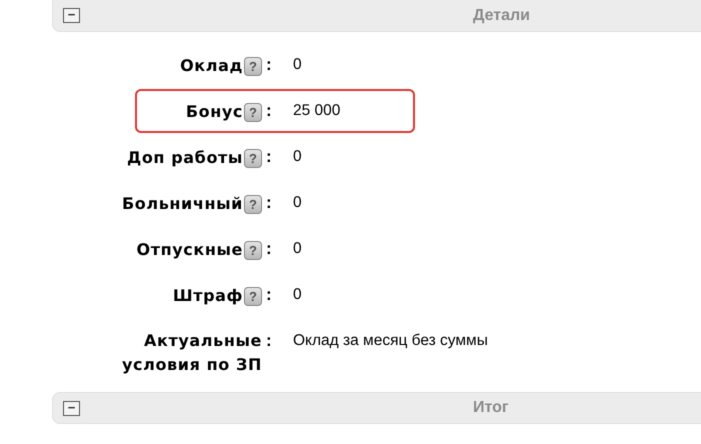  What do you see at coordinates (184, 158) in the screenshot?
I see `field-label: Доп работы` at bounding box center [184, 158].